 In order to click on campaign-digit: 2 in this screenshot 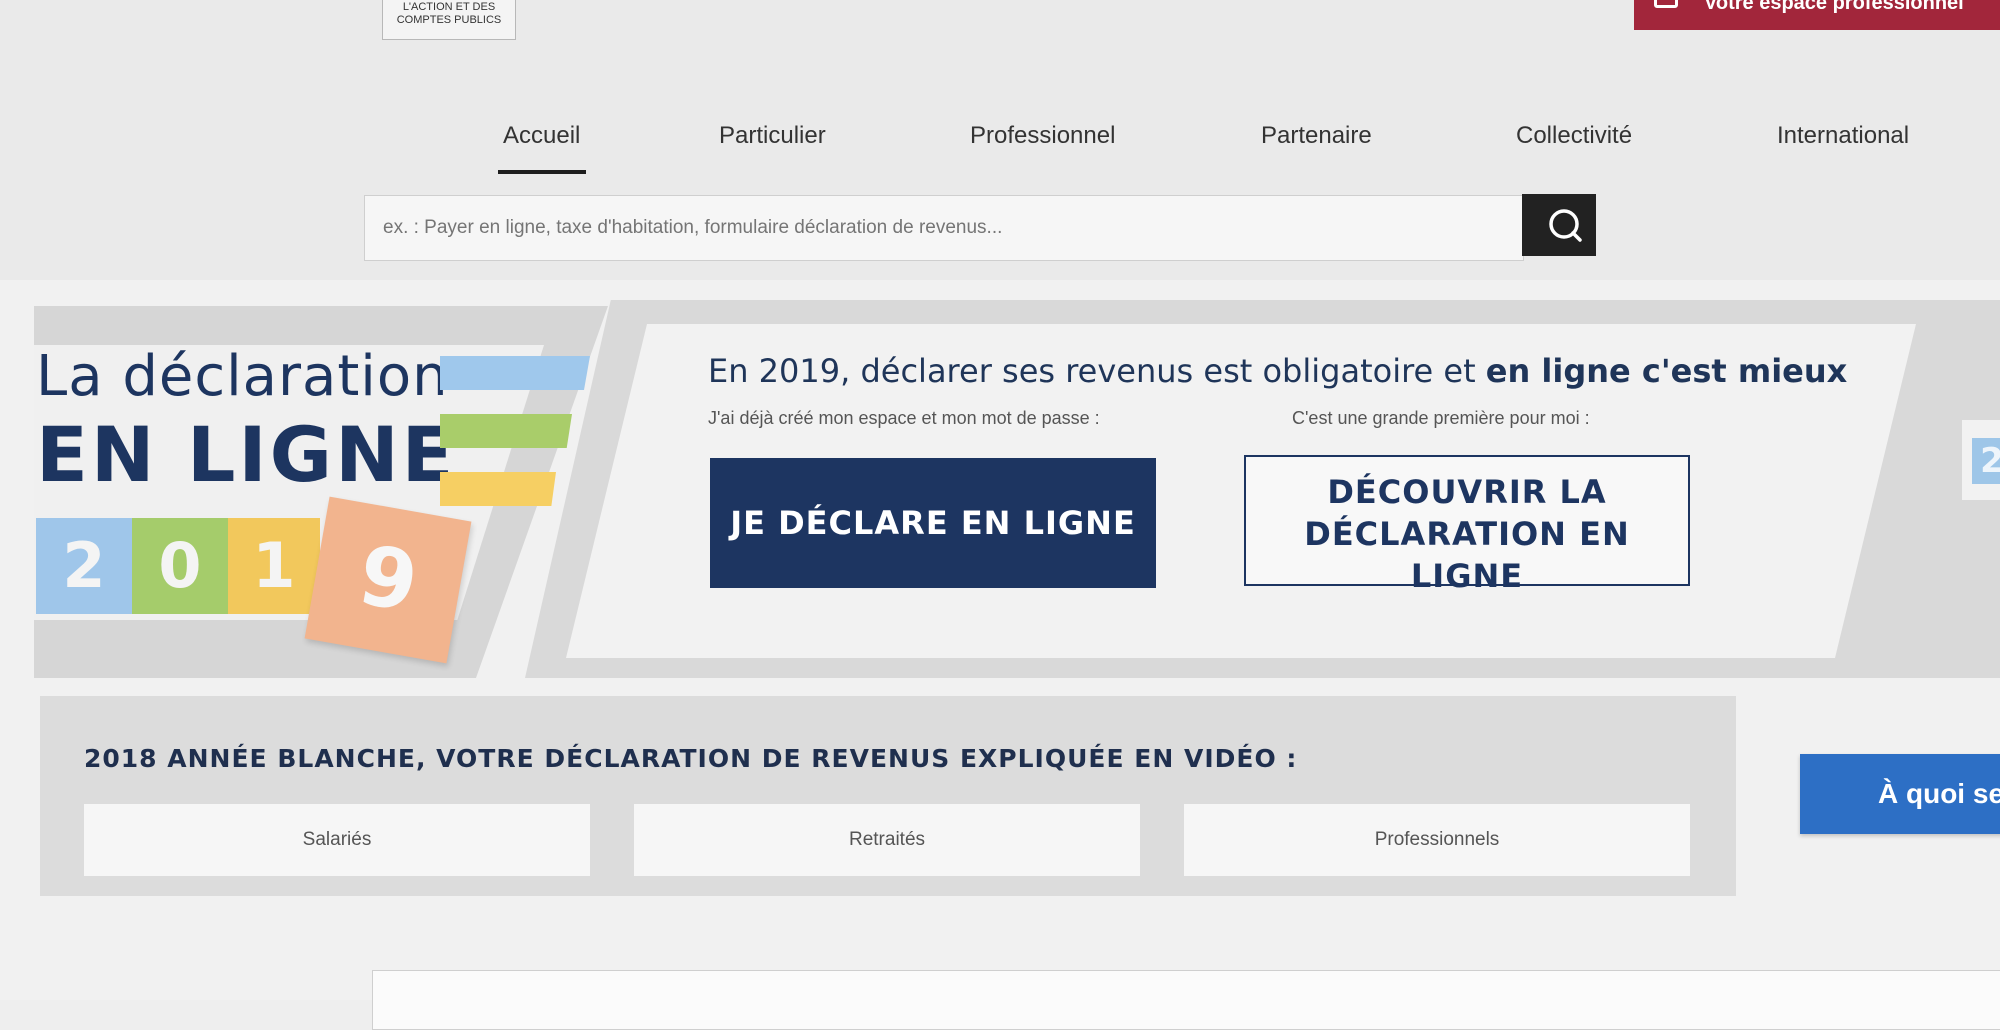, I will do `click(84, 566)`.